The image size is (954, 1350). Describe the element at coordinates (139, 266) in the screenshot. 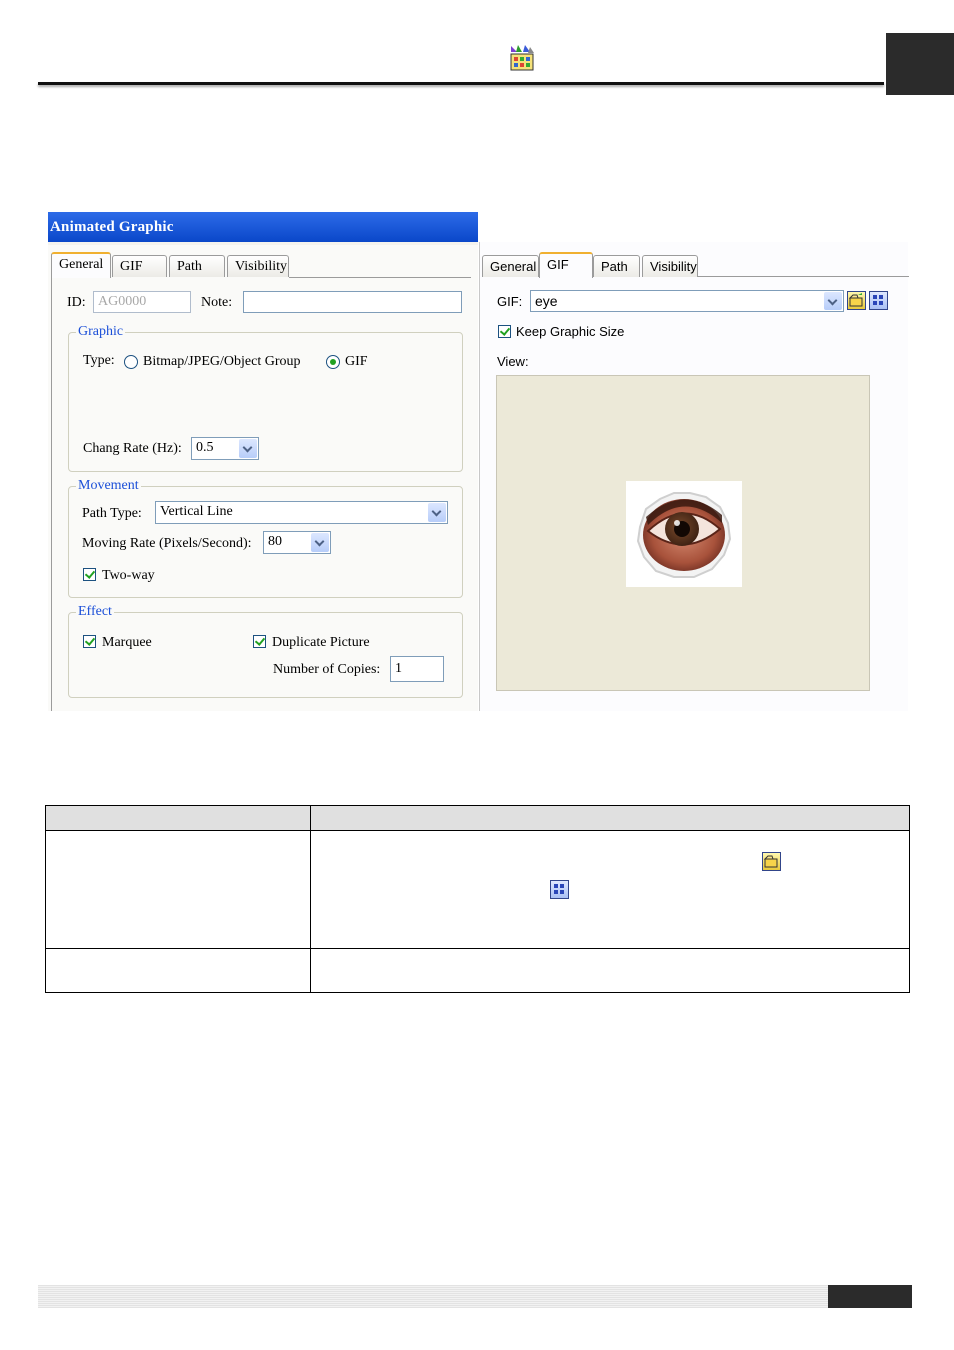

I see `tab-gif: GIF` at that location.